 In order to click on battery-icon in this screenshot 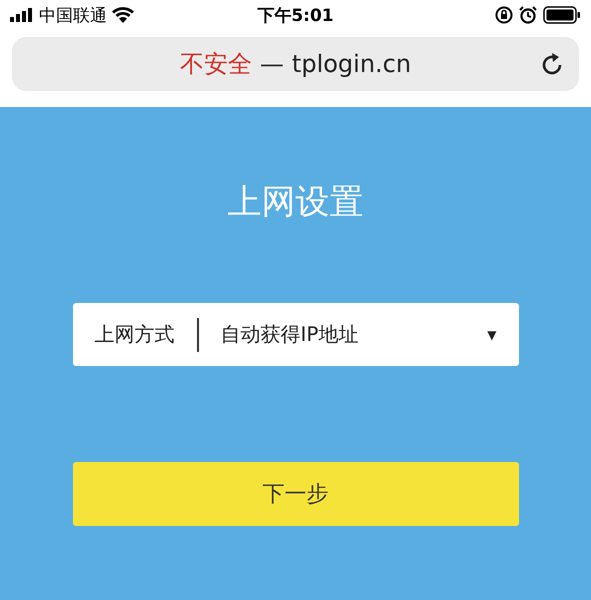, I will do `click(561, 15)`.